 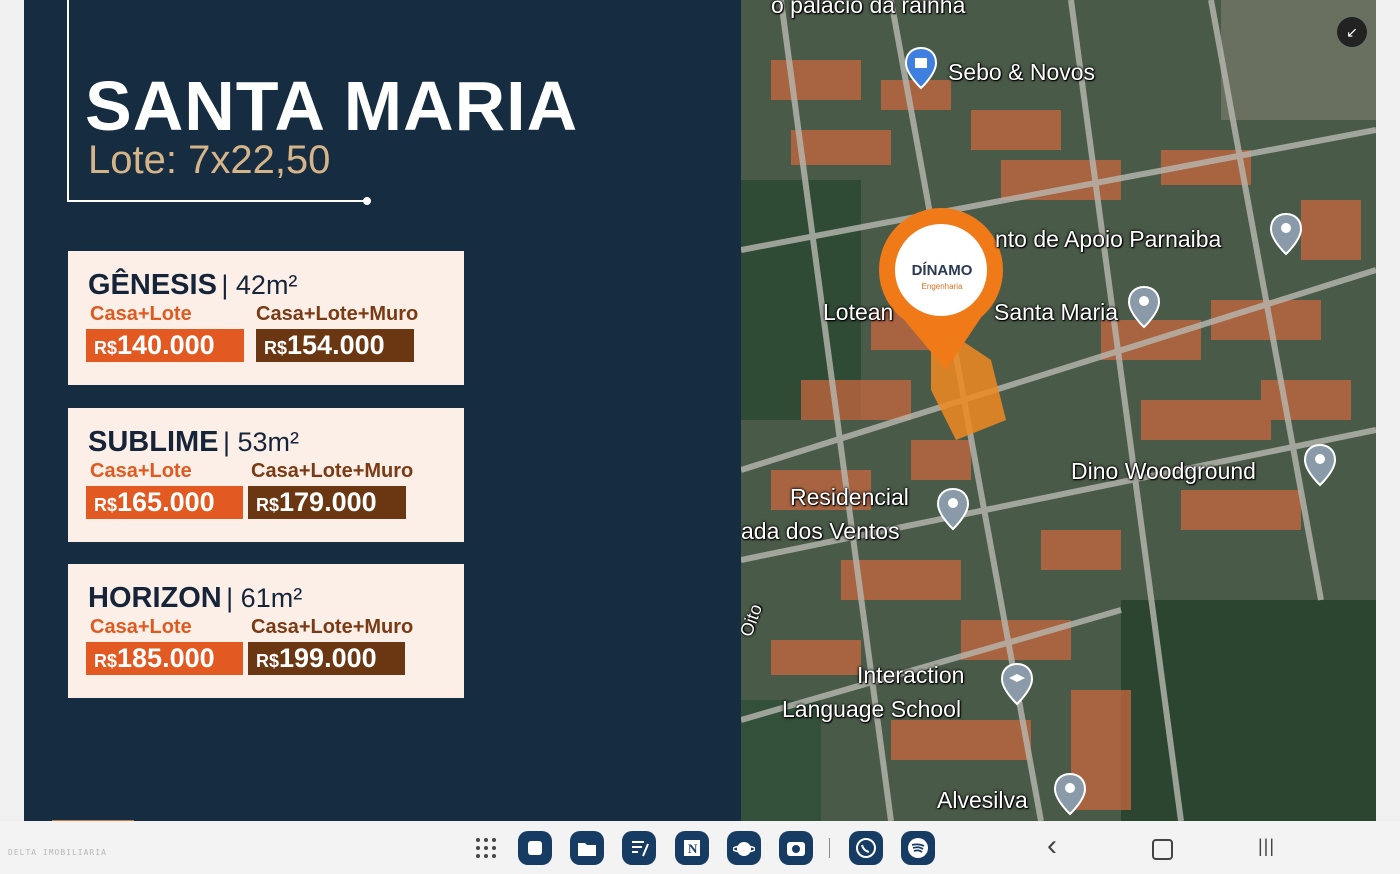 I want to click on price-value: 199.000, so click(x=328, y=658).